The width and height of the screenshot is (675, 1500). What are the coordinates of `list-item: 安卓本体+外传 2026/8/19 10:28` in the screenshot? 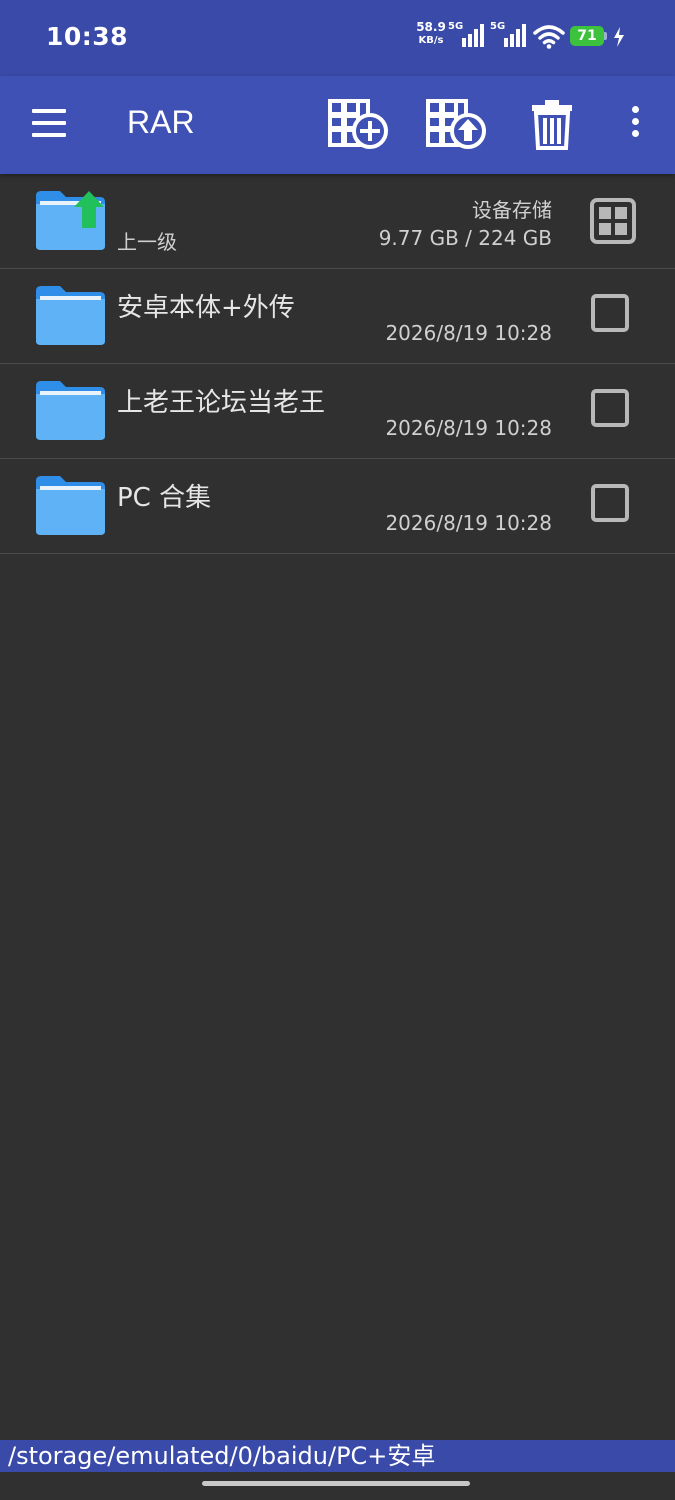 It's located at (337, 316).